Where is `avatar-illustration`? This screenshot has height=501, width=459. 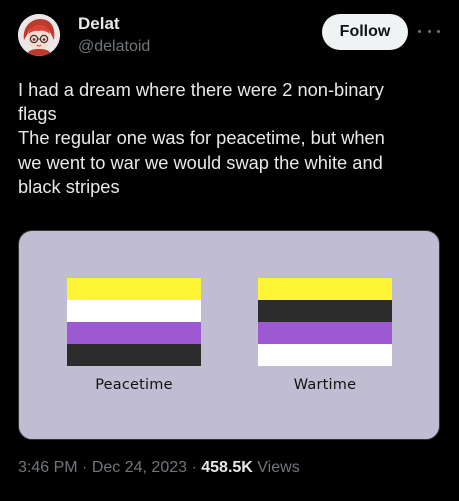 avatar-illustration is located at coordinates (39, 35).